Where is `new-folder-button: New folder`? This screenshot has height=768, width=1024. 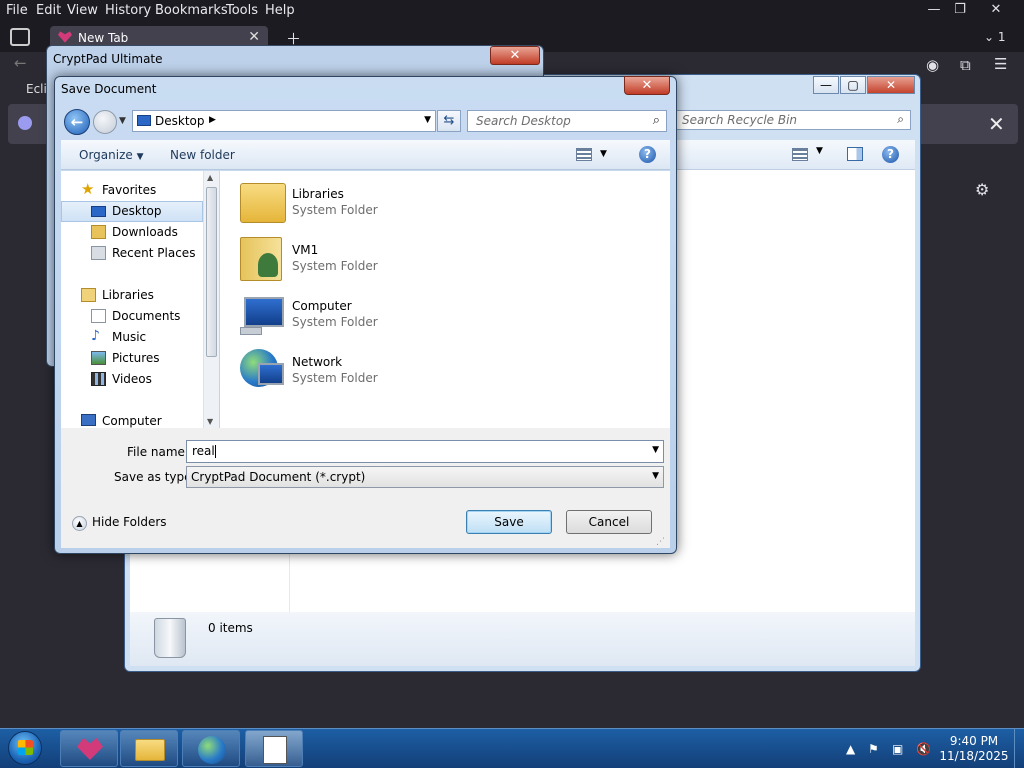
new-folder-button: New folder is located at coordinates (202, 155).